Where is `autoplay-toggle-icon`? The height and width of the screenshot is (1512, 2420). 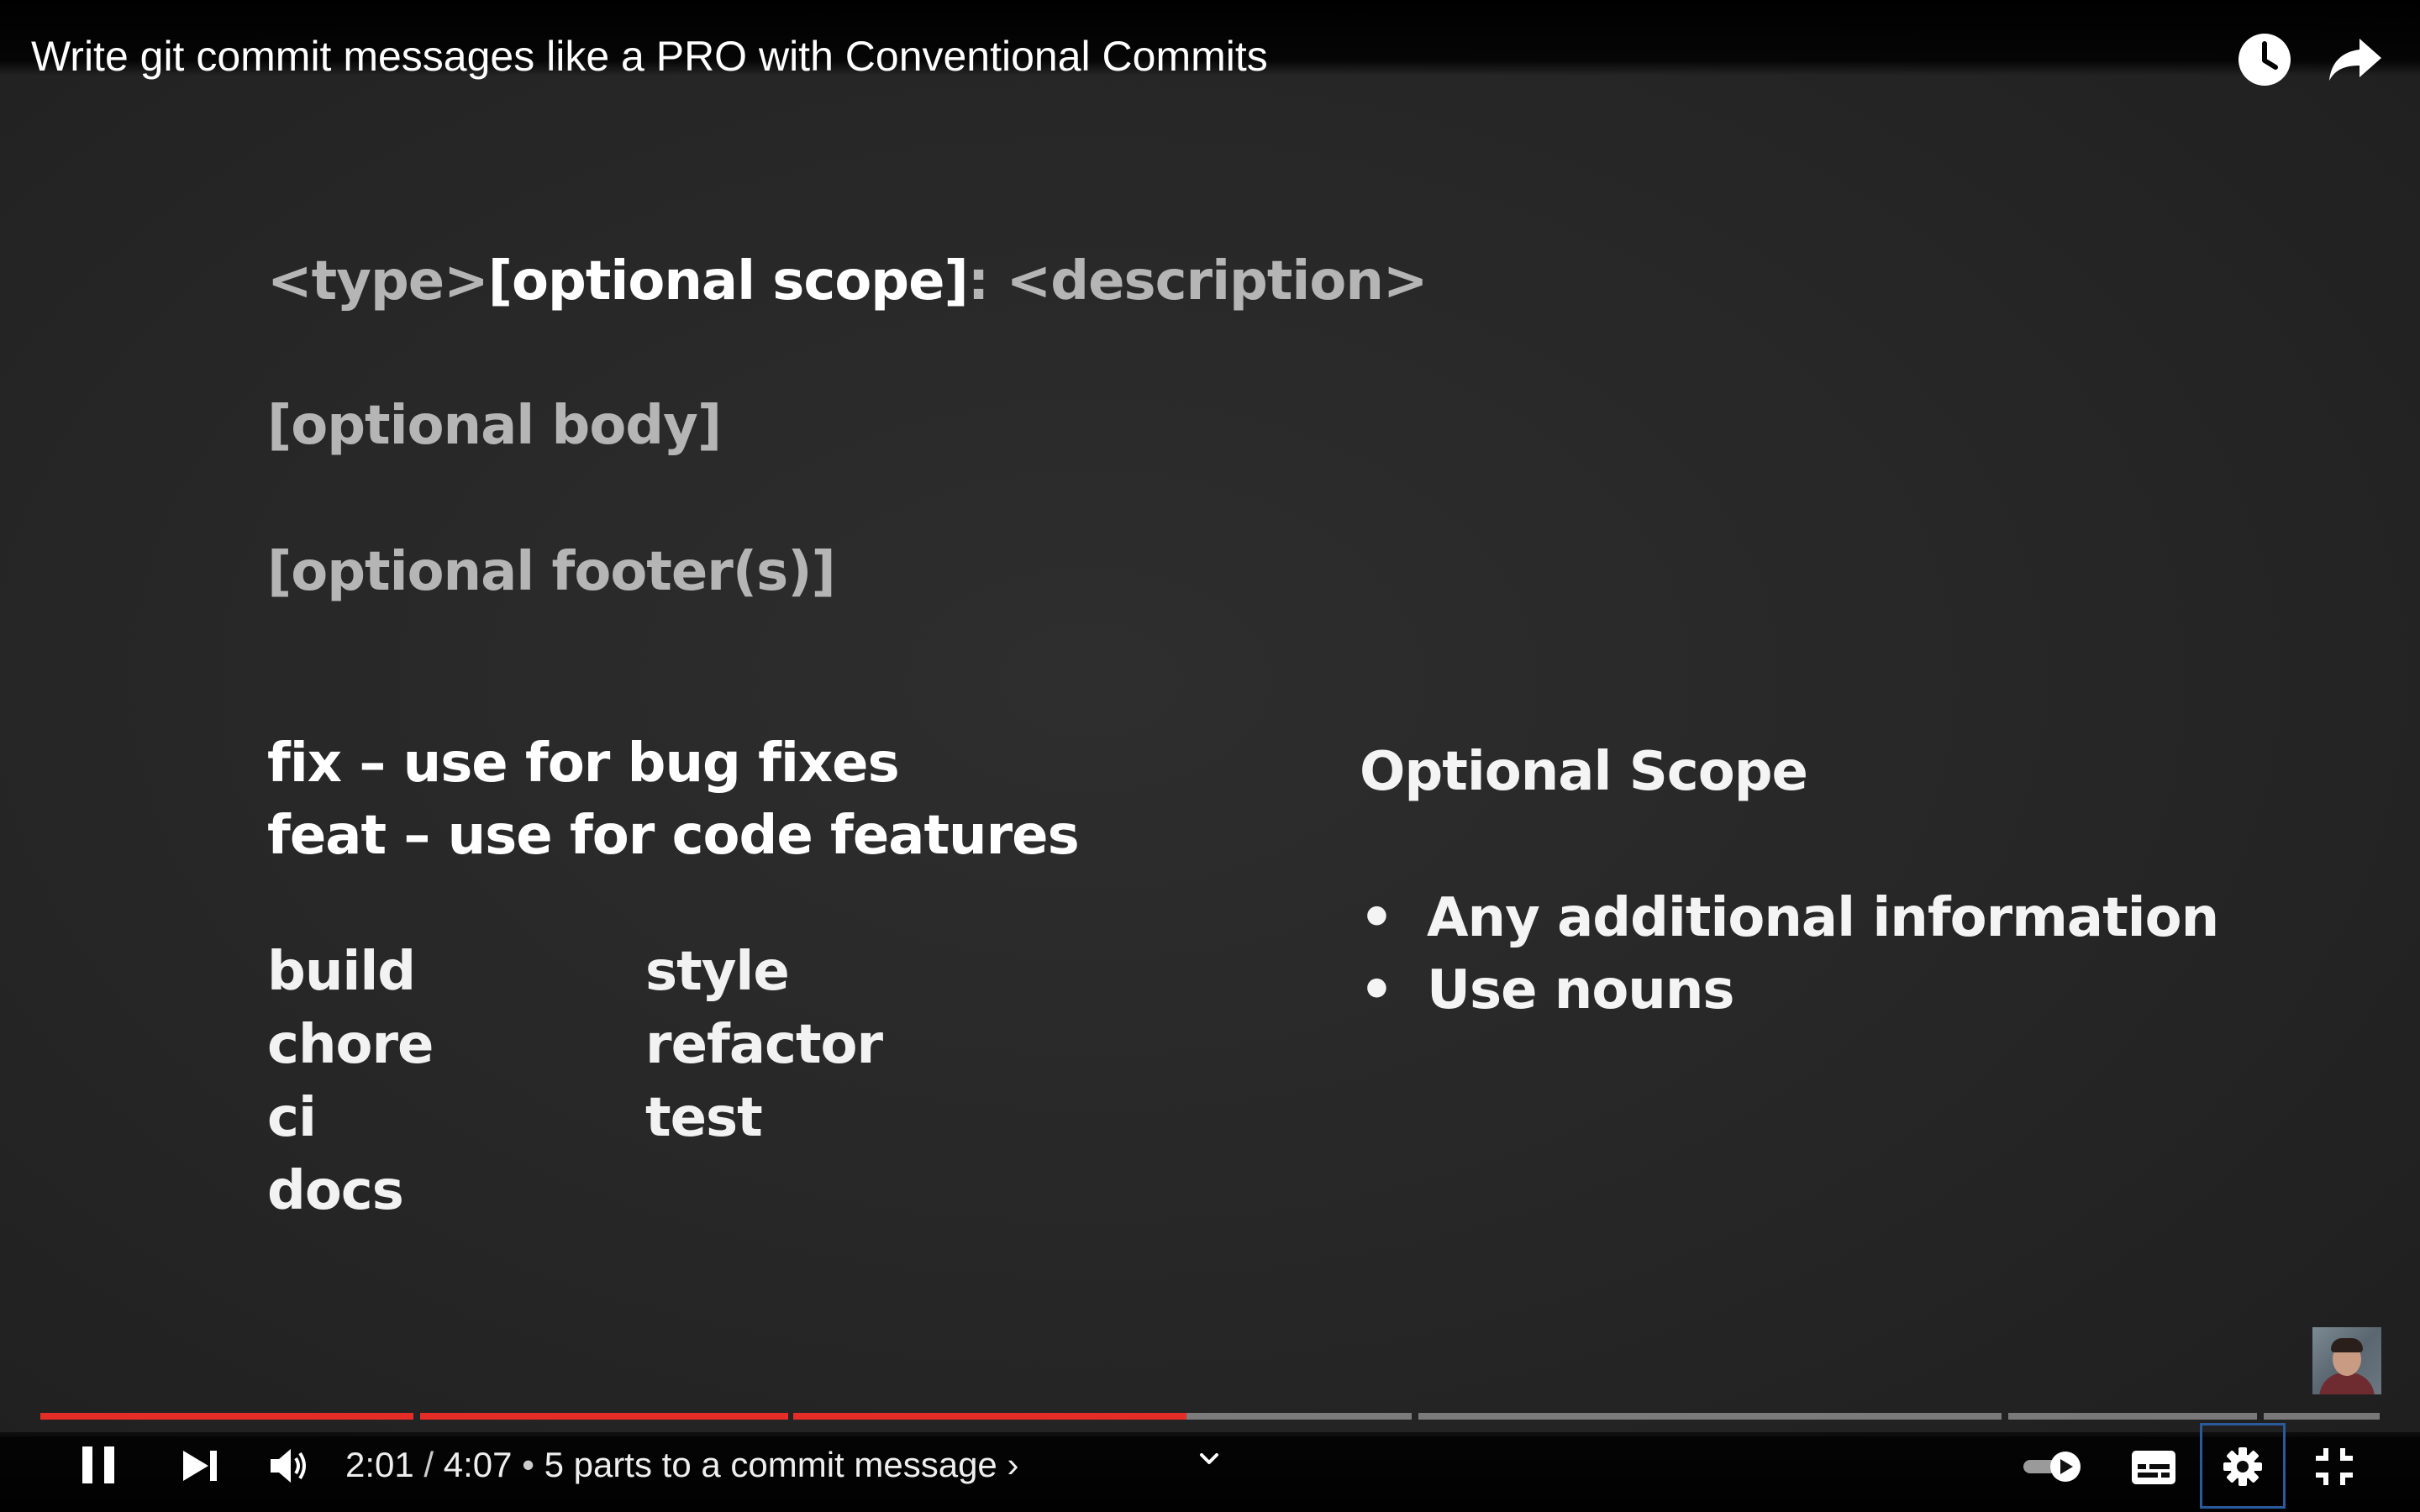
autoplay-toggle-icon is located at coordinates (2052, 1466).